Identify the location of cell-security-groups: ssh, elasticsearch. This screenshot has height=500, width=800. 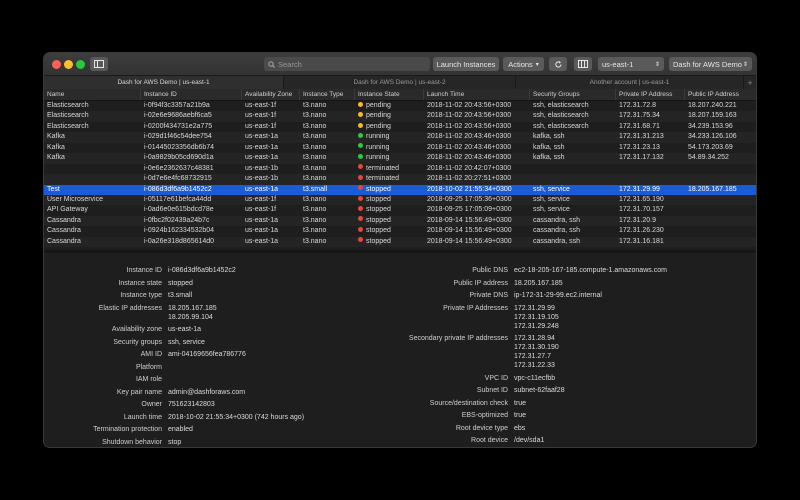
(561, 126).